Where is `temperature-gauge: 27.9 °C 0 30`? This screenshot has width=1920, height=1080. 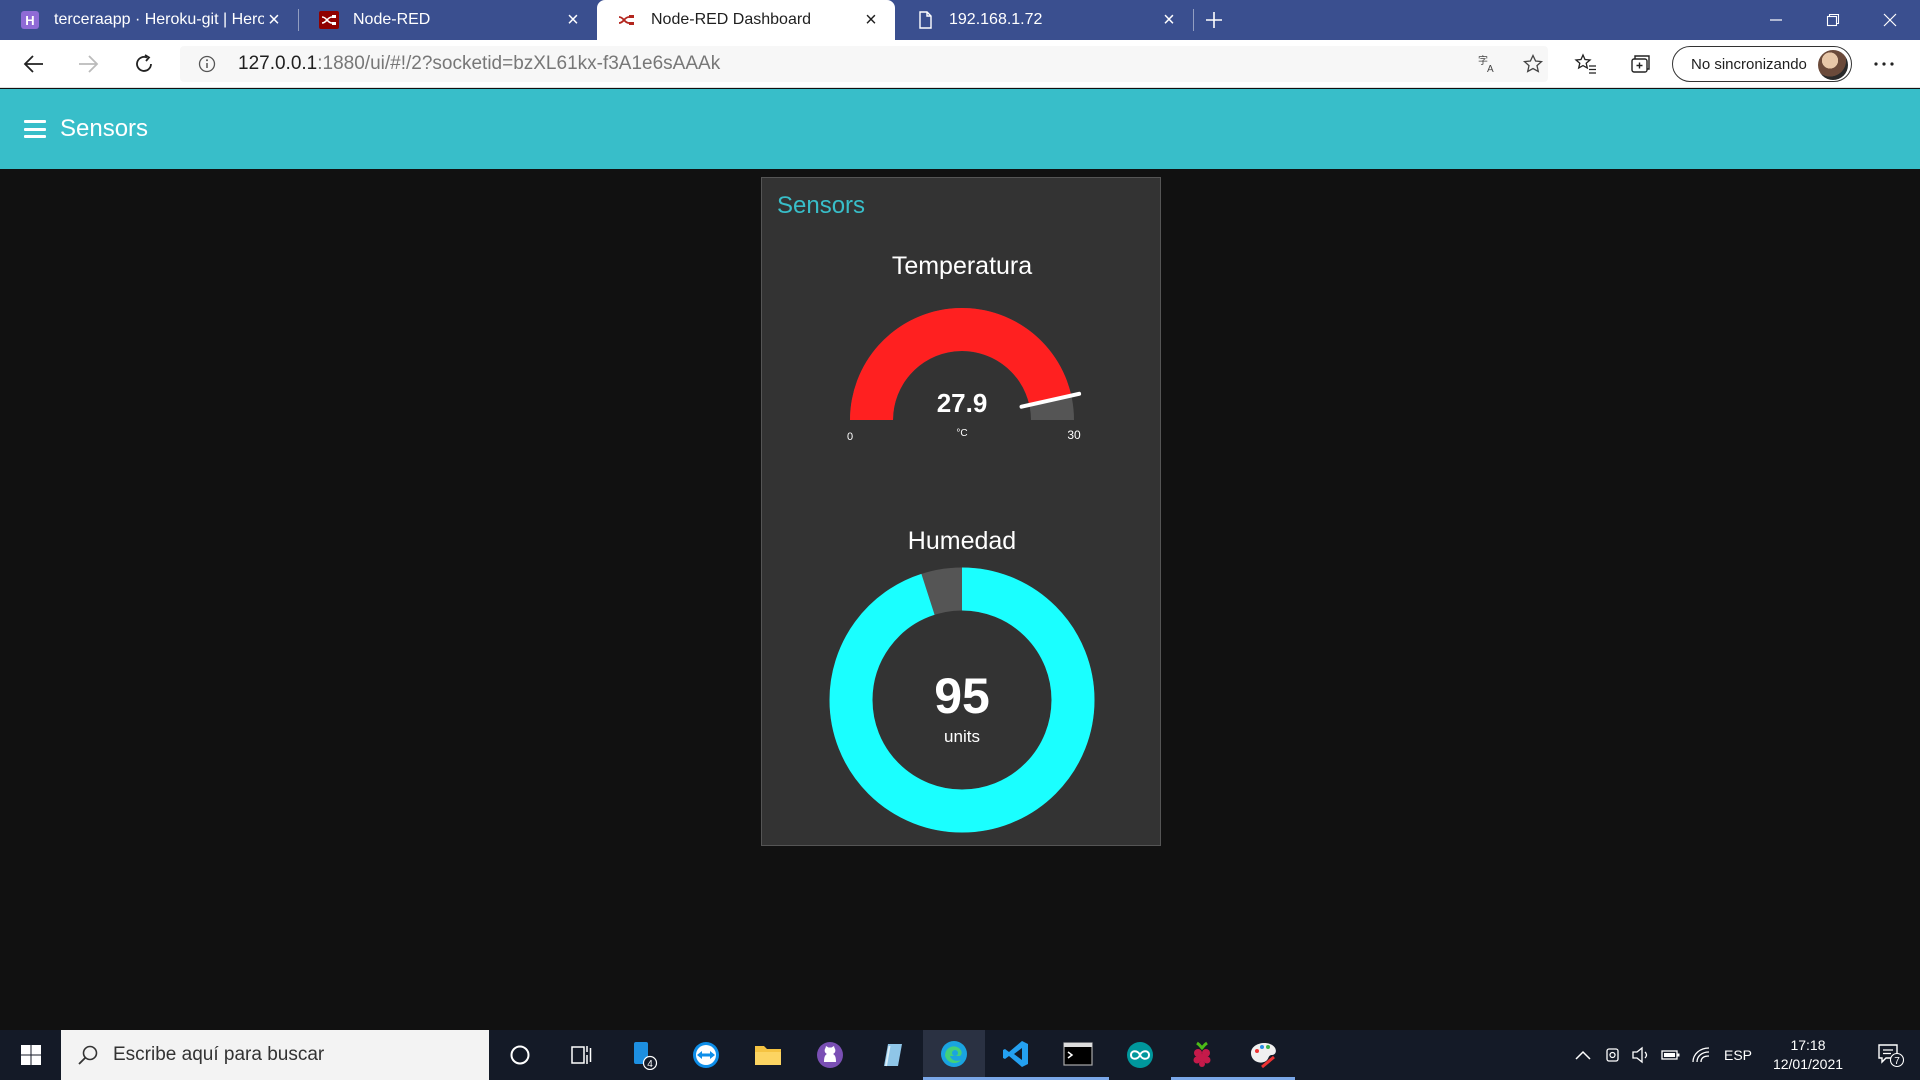
temperature-gauge: 27.9 °C 0 30 is located at coordinates (964, 375).